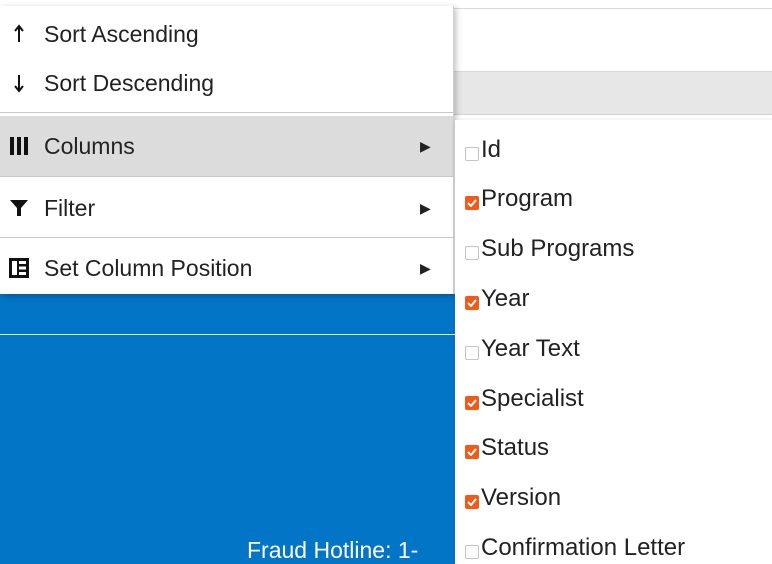 This screenshot has width=772, height=564. I want to click on menu-item-sort-ascending: Sort Ascending, so click(226, 34).